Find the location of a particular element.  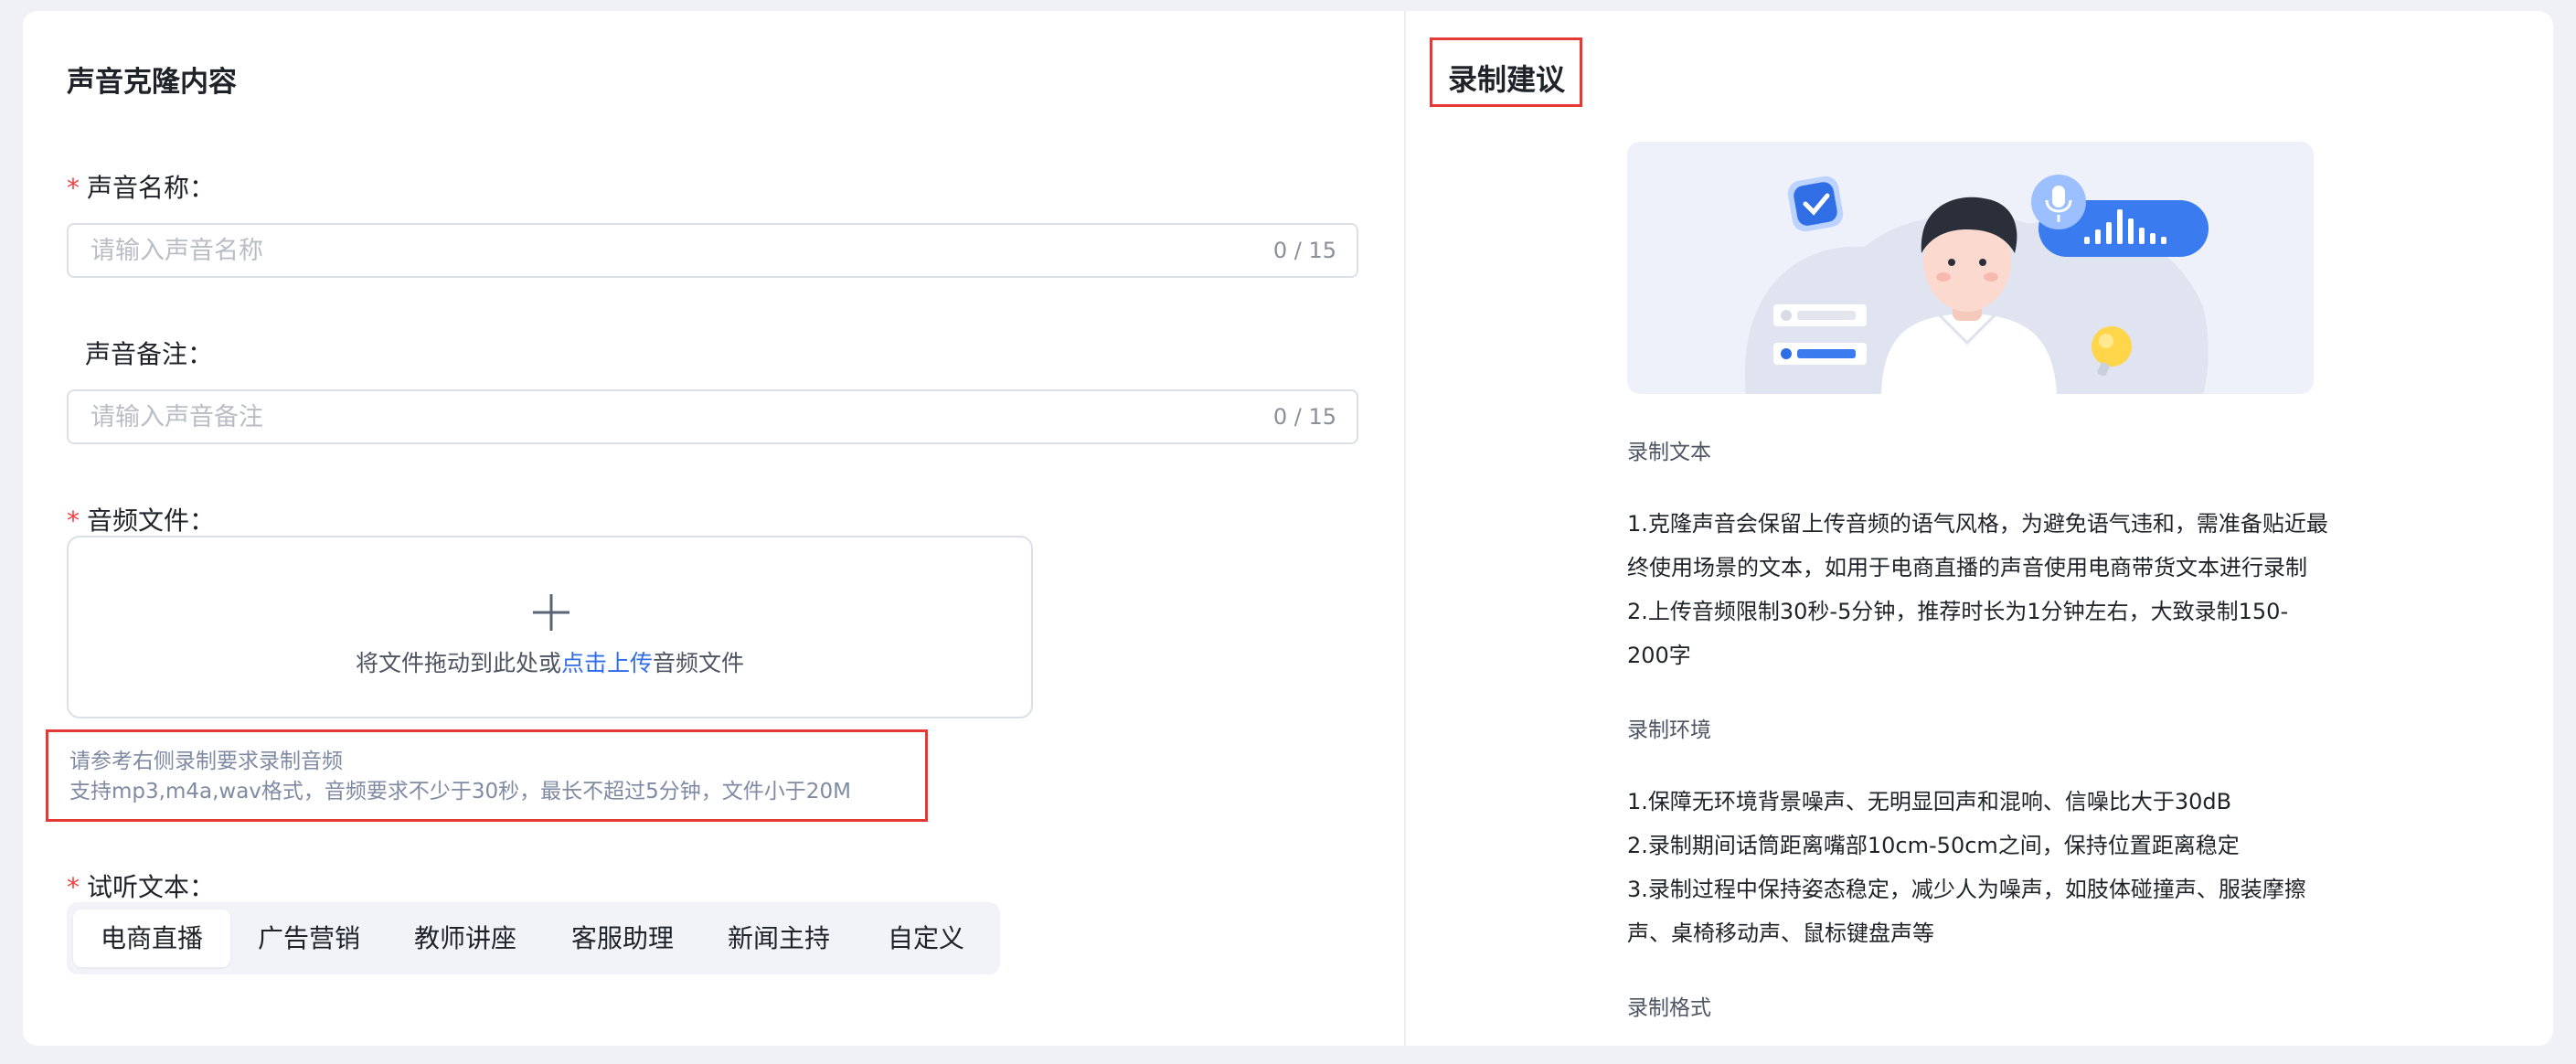

preview-text-tabs: 电商直播 广告营销 教师讲座 客服助理 新闻主持 自定义 is located at coordinates (533, 938).